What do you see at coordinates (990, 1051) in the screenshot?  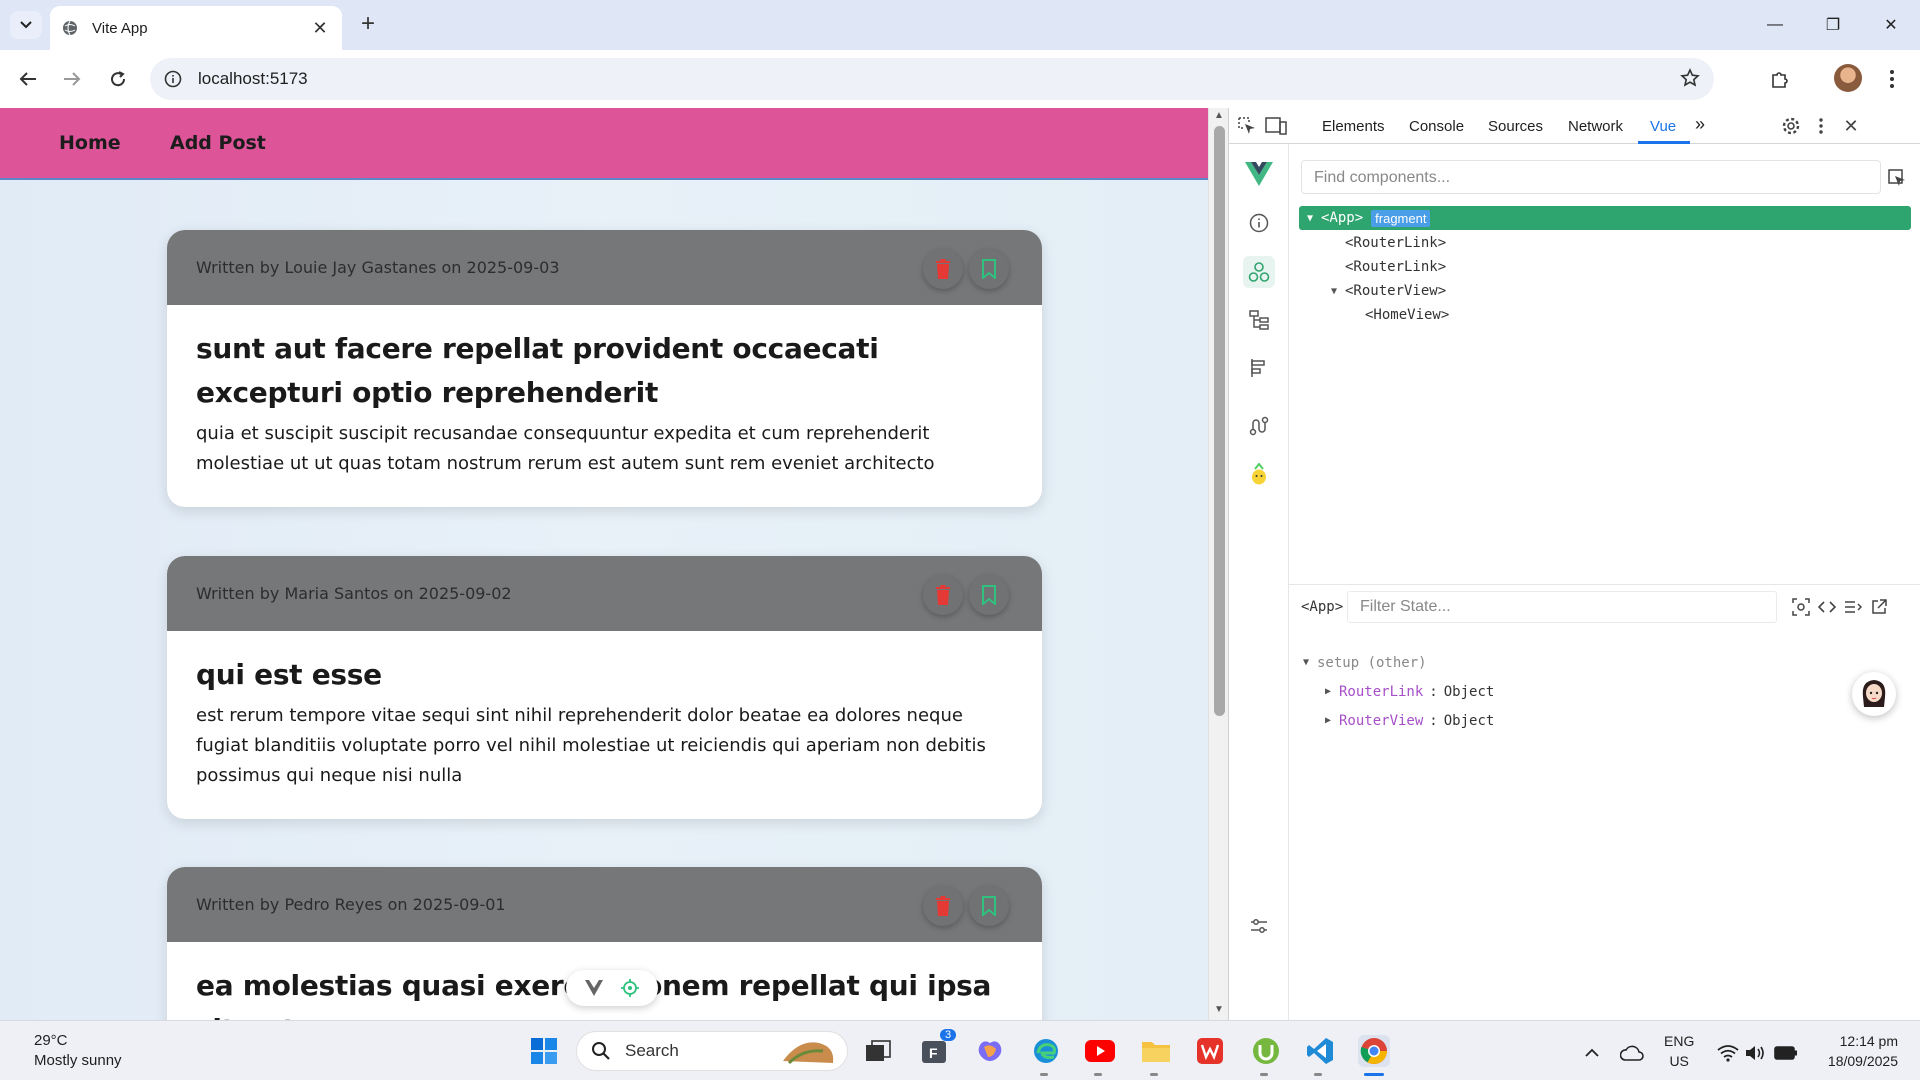 I see `copilot-app-icon` at bounding box center [990, 1051].